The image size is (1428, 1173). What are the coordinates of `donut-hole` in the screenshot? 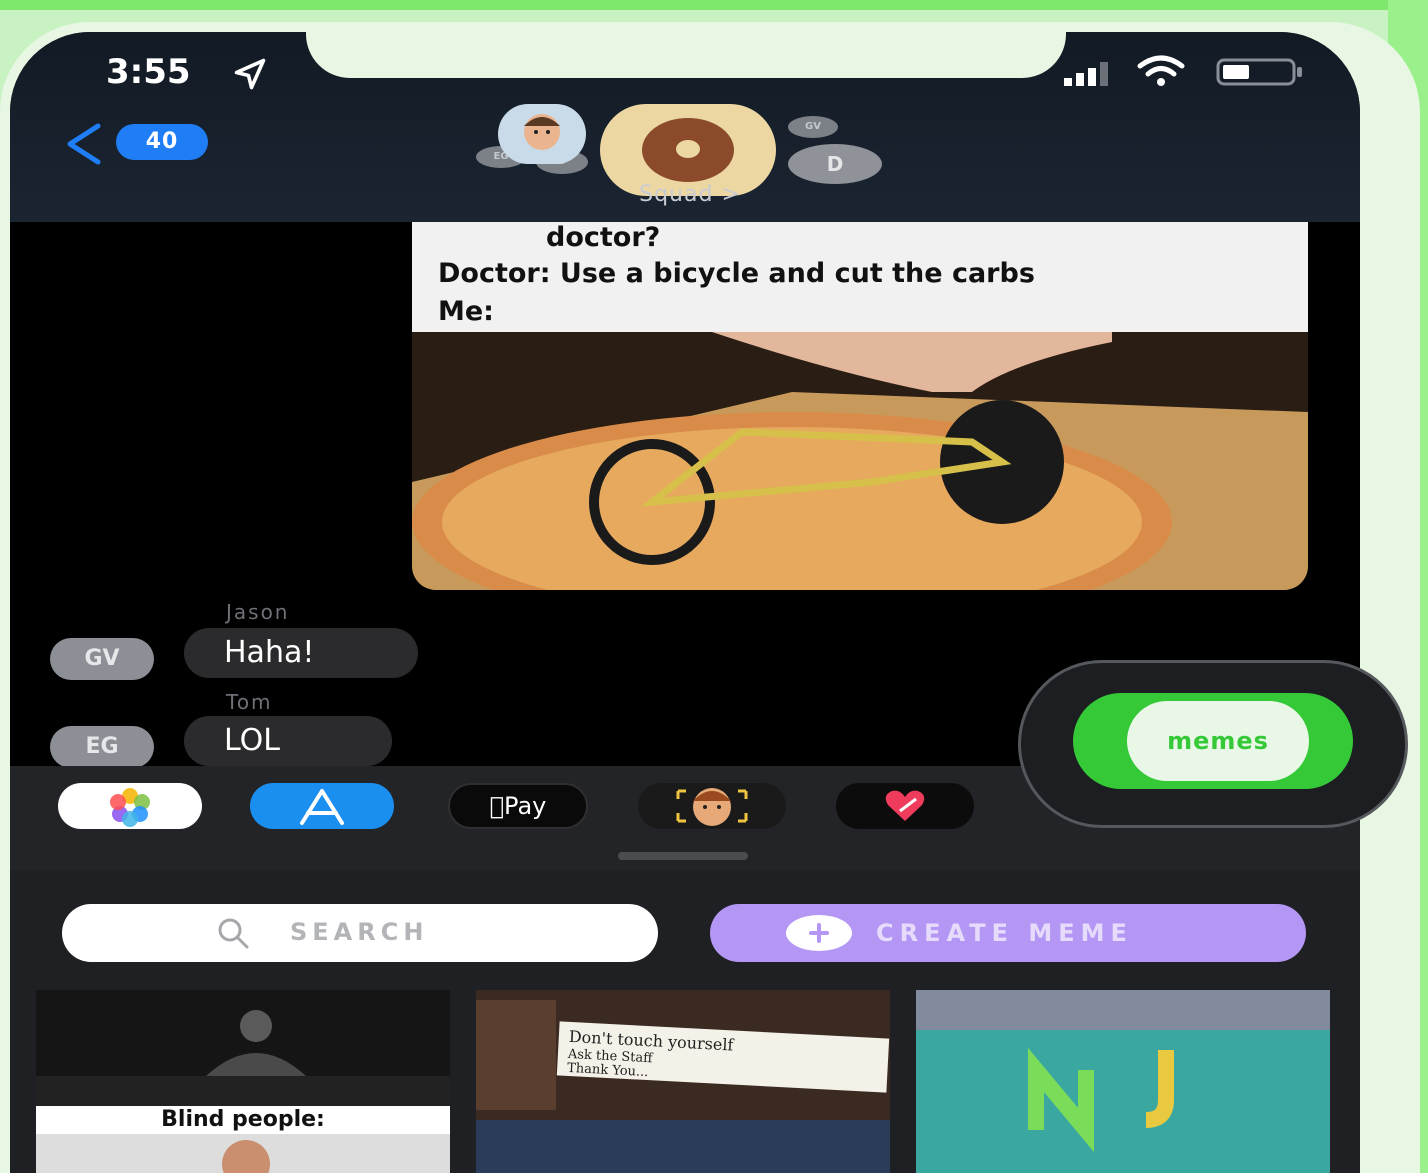 It's located at (688, 149).